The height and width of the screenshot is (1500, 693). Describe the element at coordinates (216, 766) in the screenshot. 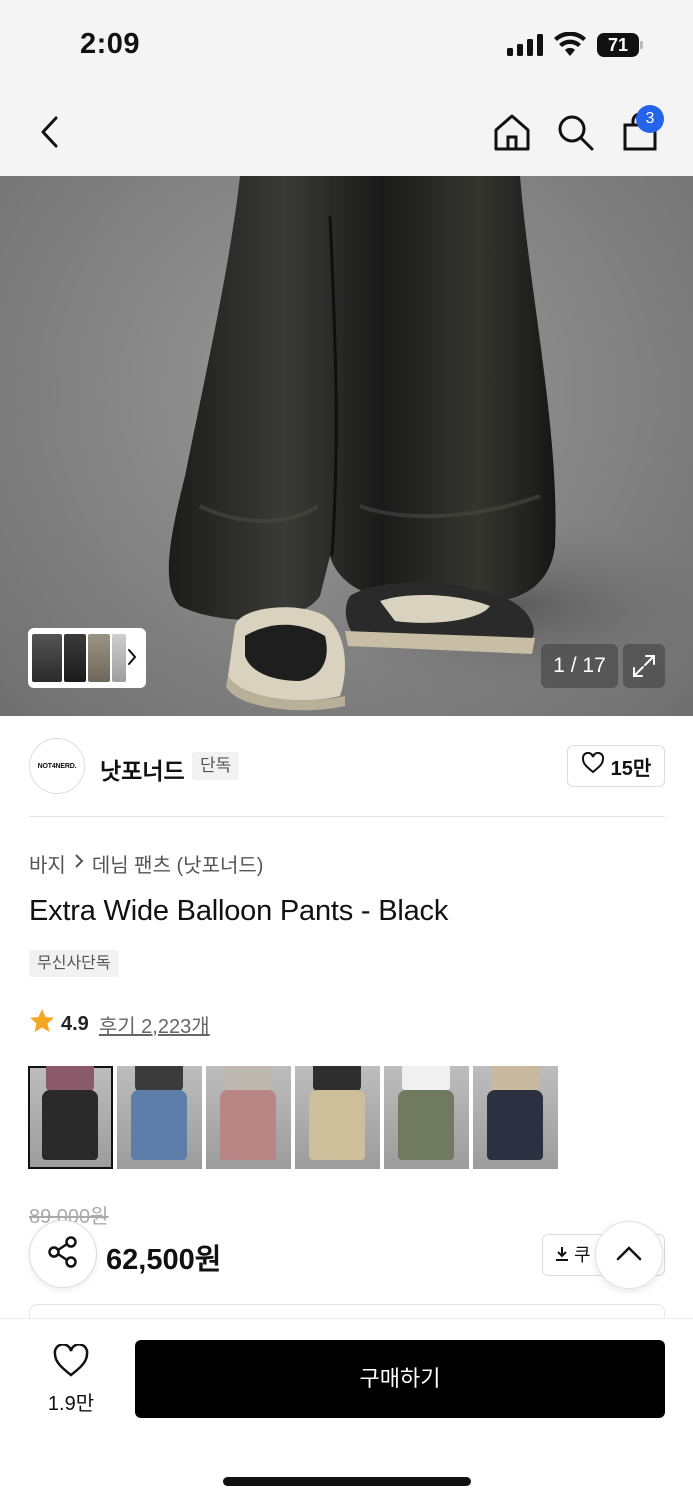

I see `exclusive-badge: 단독` at that location.